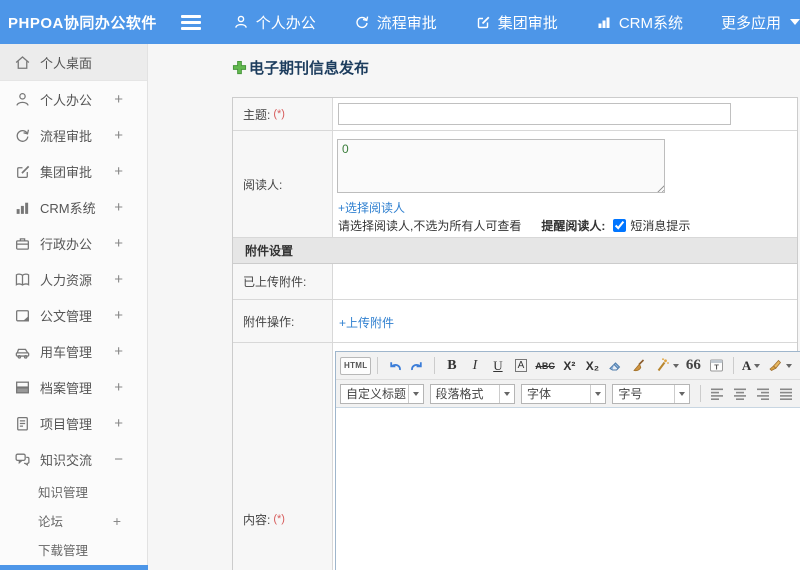 Image resolution: width=800 pixels, height=570 pixels. What do you see at coordinates (73, 491) in the screenshot?
I see `sidebar-subitem-knowledge-mgmt: 知识管理` at bounding box center [73, 491].